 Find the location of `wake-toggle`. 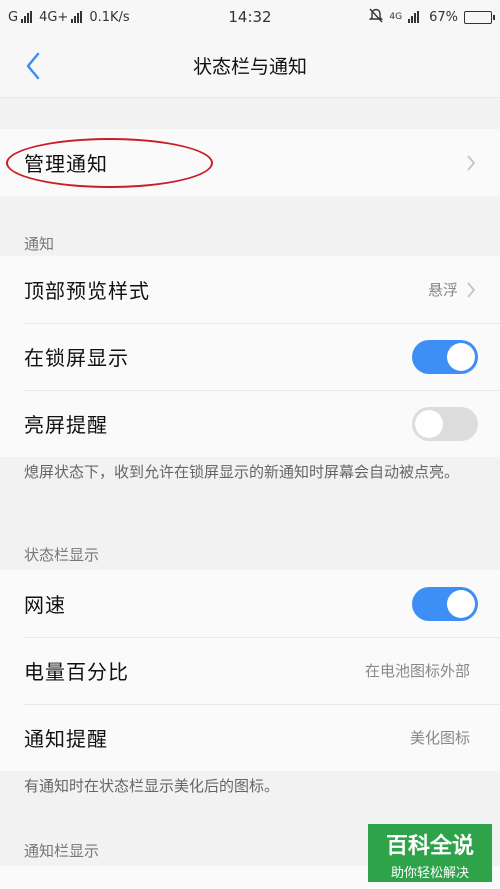

wake-toggle is located at coordinates (445, 423).